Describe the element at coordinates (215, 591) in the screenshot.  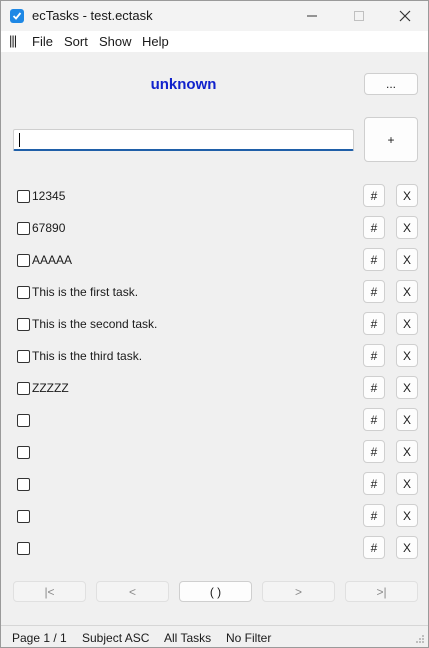
I see `current-page-button: ( )` at that location.